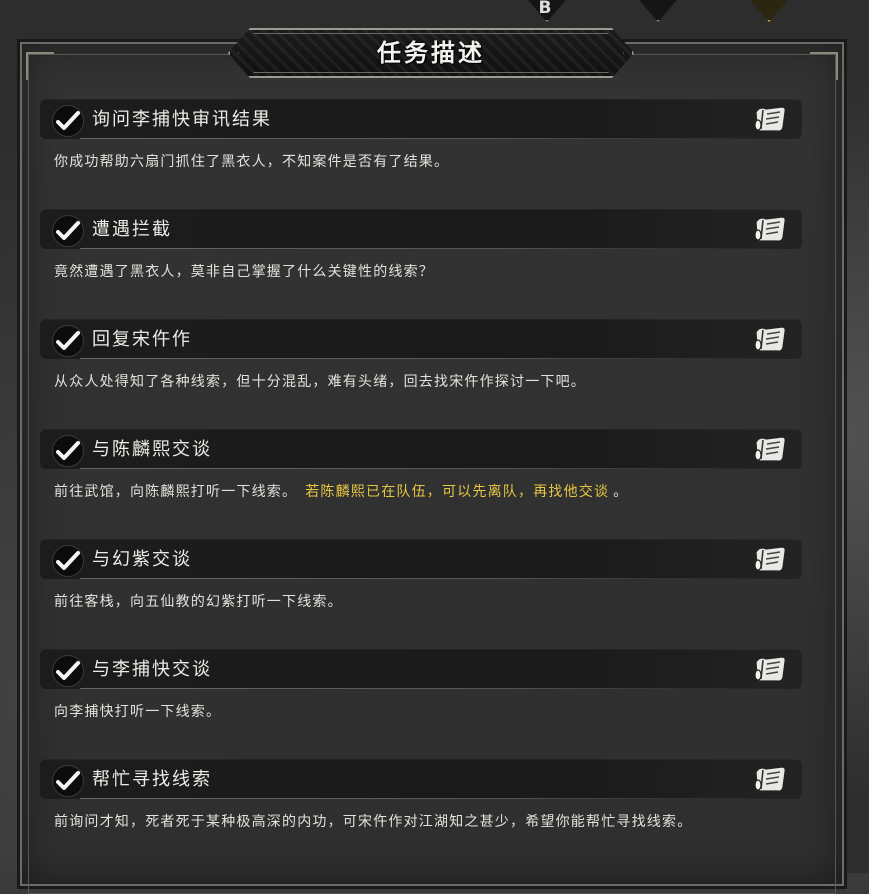 This screenshot has height=894, width=869. I want to click on quest-header: 帮忙寻找线索, so click(421, 779).